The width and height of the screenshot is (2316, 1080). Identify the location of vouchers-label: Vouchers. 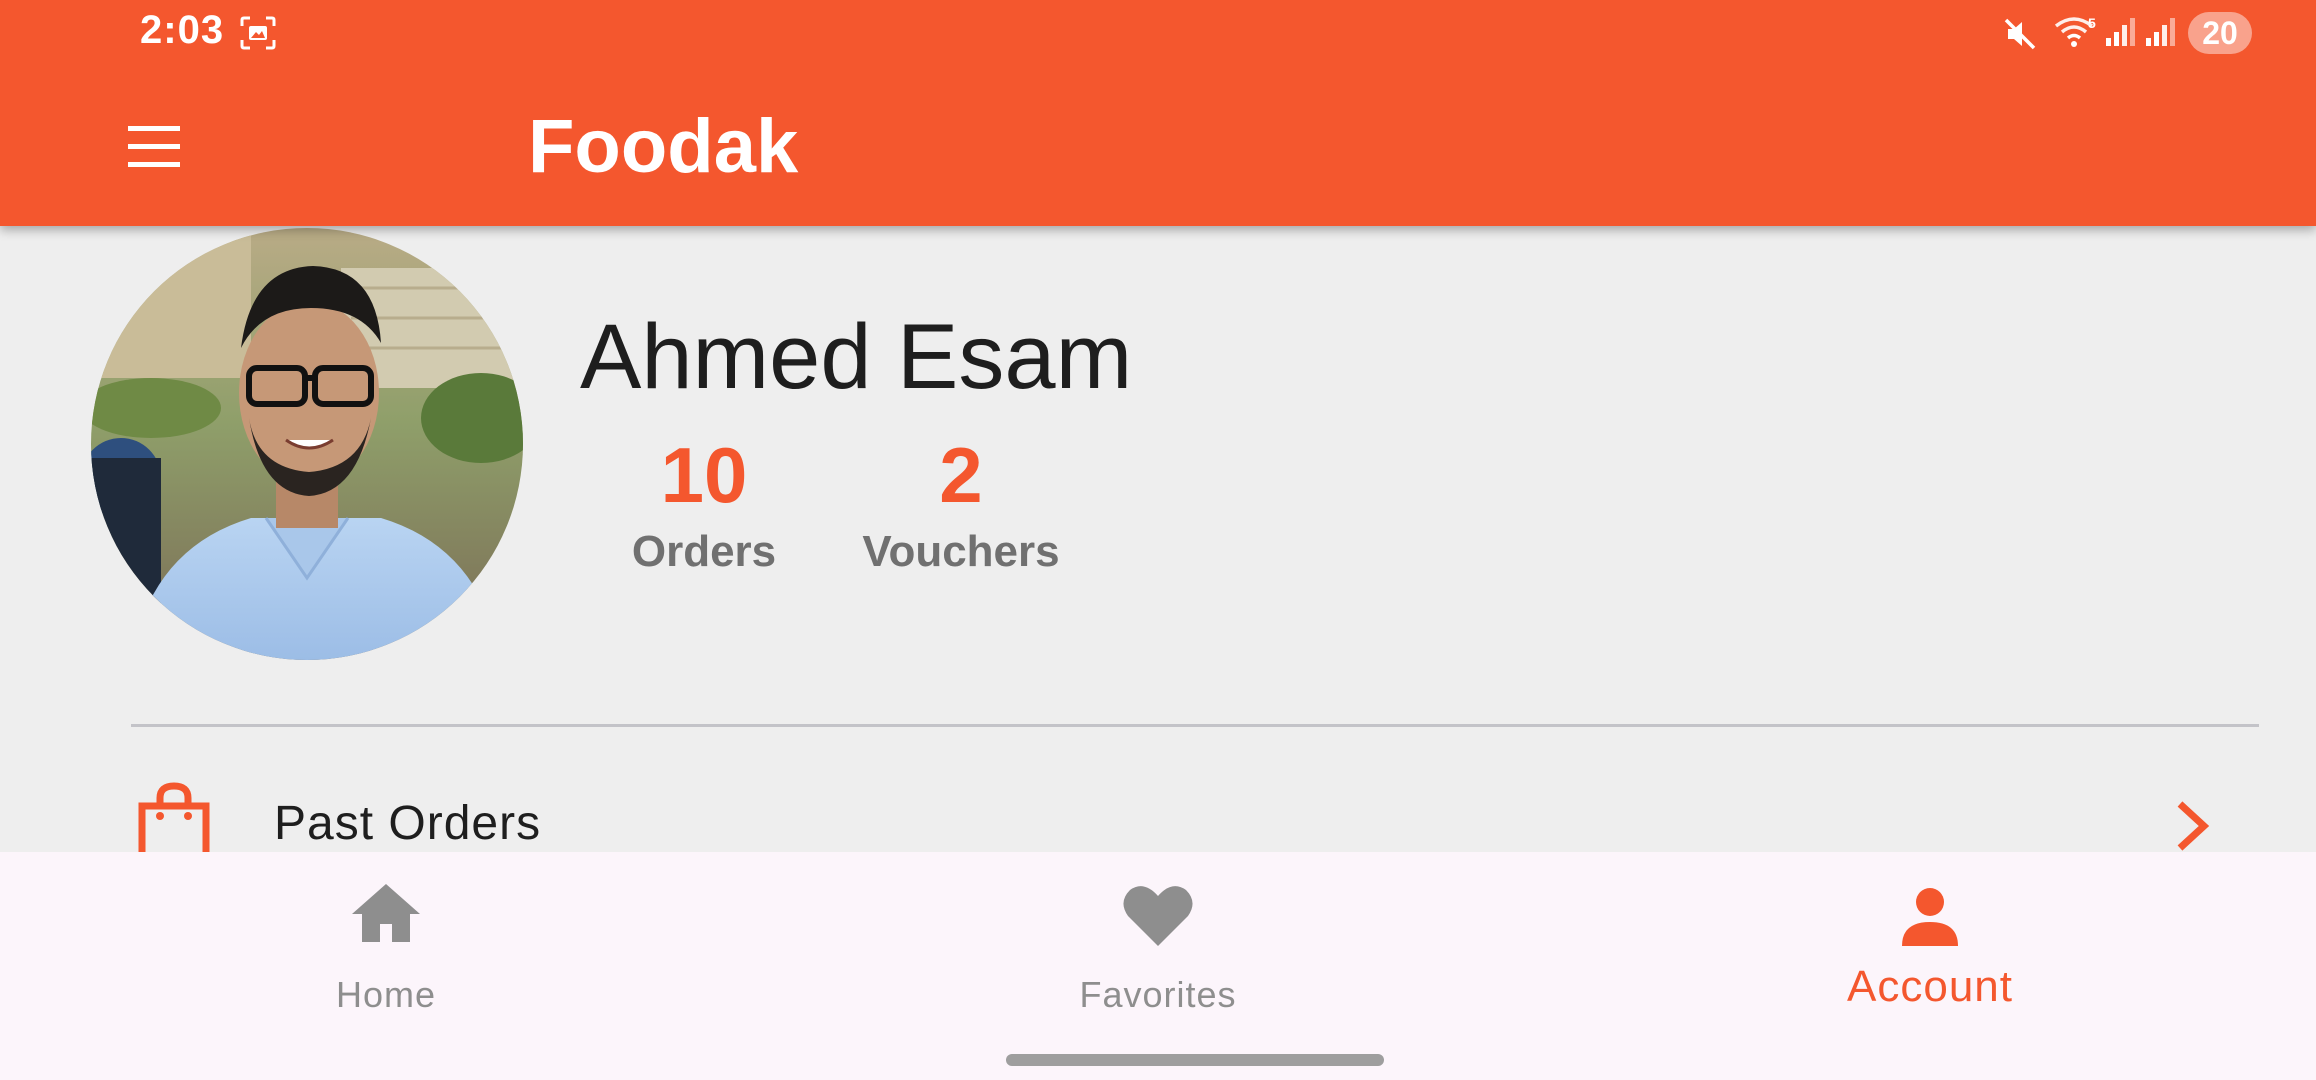
(961, 551).